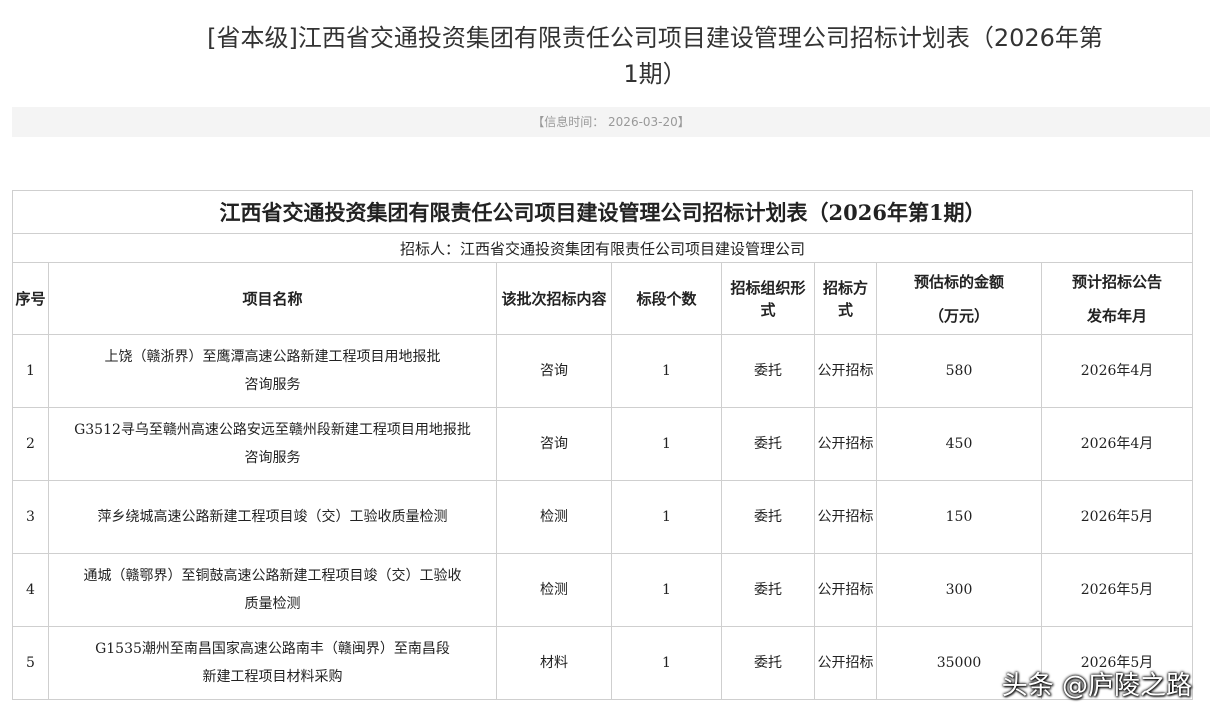 The width and height of the screenshot is (1210, 716). What do you see at coordinates (602, 248) in the screenshot?
I see `tenderer: 招标人：江西省交通投资集团有限责任公司项目建设管理公司` at bounding box center [602, 248].